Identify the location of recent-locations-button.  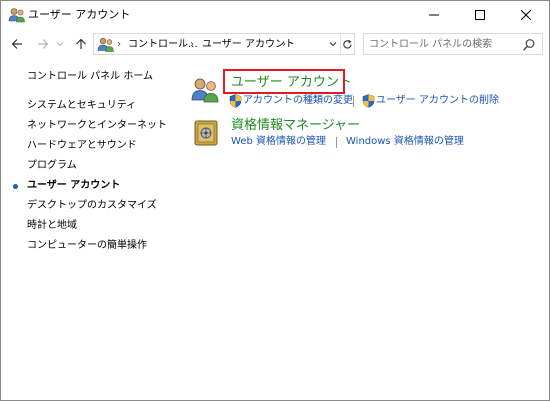
(60, 44).